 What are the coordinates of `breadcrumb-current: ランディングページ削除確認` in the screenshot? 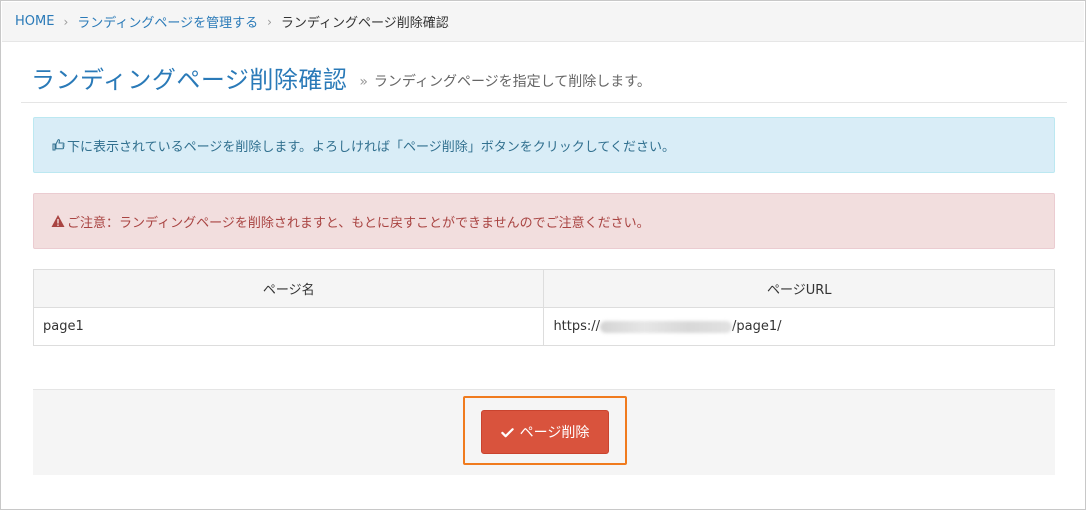 It's located at (364, 23).